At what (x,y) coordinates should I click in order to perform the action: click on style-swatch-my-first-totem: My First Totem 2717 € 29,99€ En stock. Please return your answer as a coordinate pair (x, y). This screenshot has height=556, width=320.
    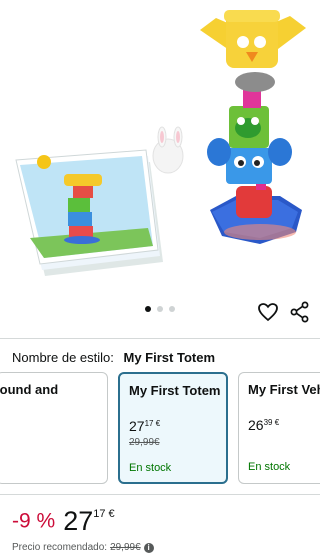
    Looking at the image, I should click on (173, 428).